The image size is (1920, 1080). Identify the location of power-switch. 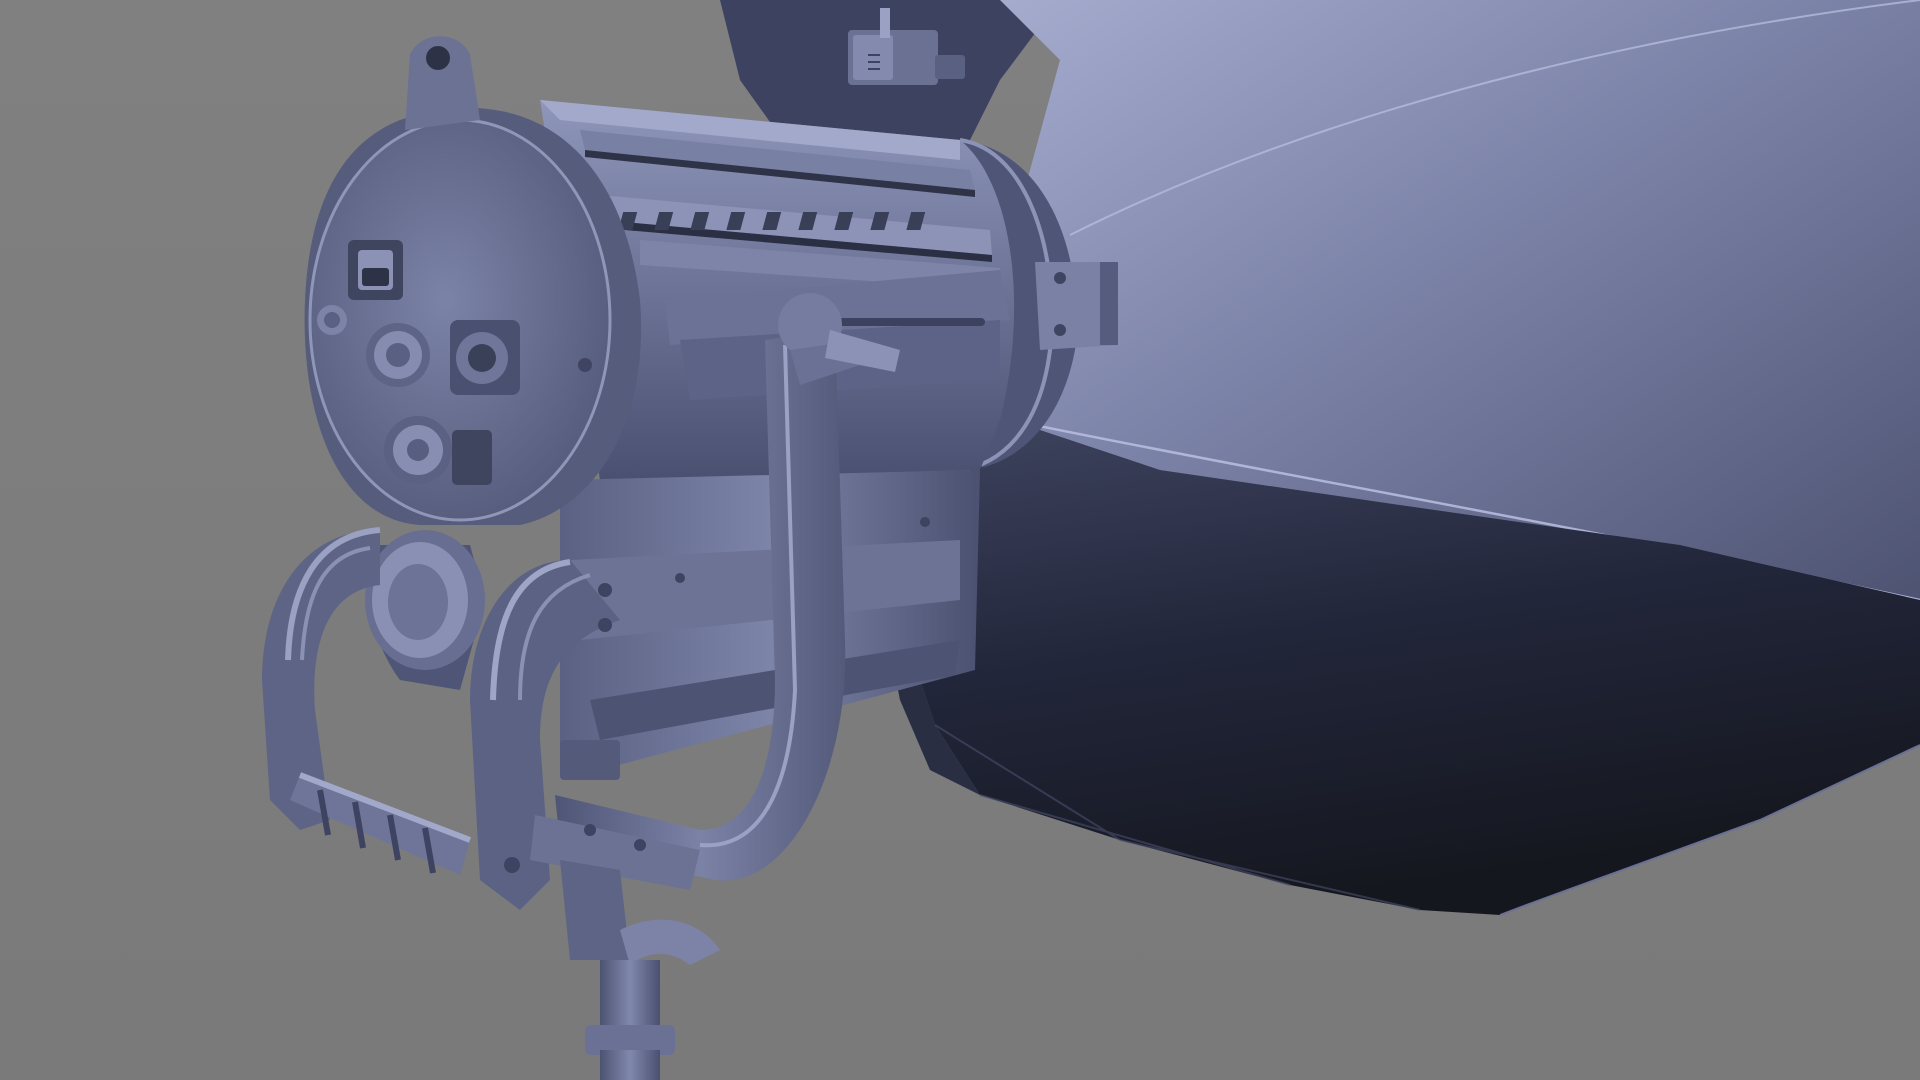
(375, 270).